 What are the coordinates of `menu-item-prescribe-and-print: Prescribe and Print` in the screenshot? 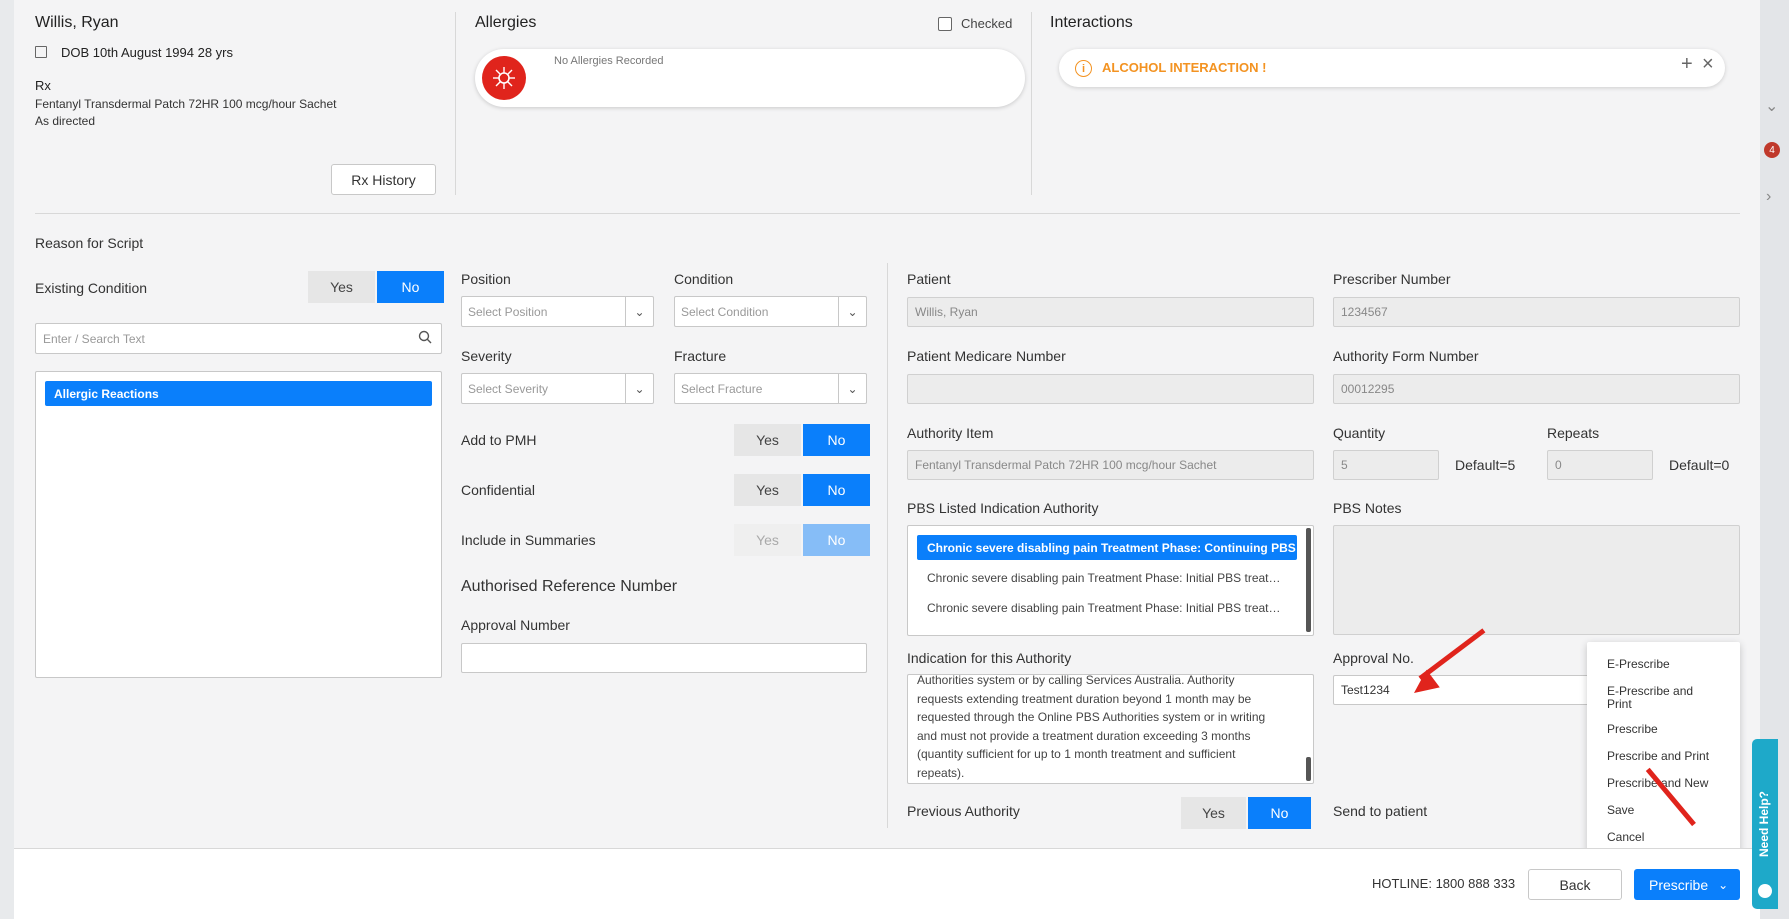 It's located at (1658, 756).